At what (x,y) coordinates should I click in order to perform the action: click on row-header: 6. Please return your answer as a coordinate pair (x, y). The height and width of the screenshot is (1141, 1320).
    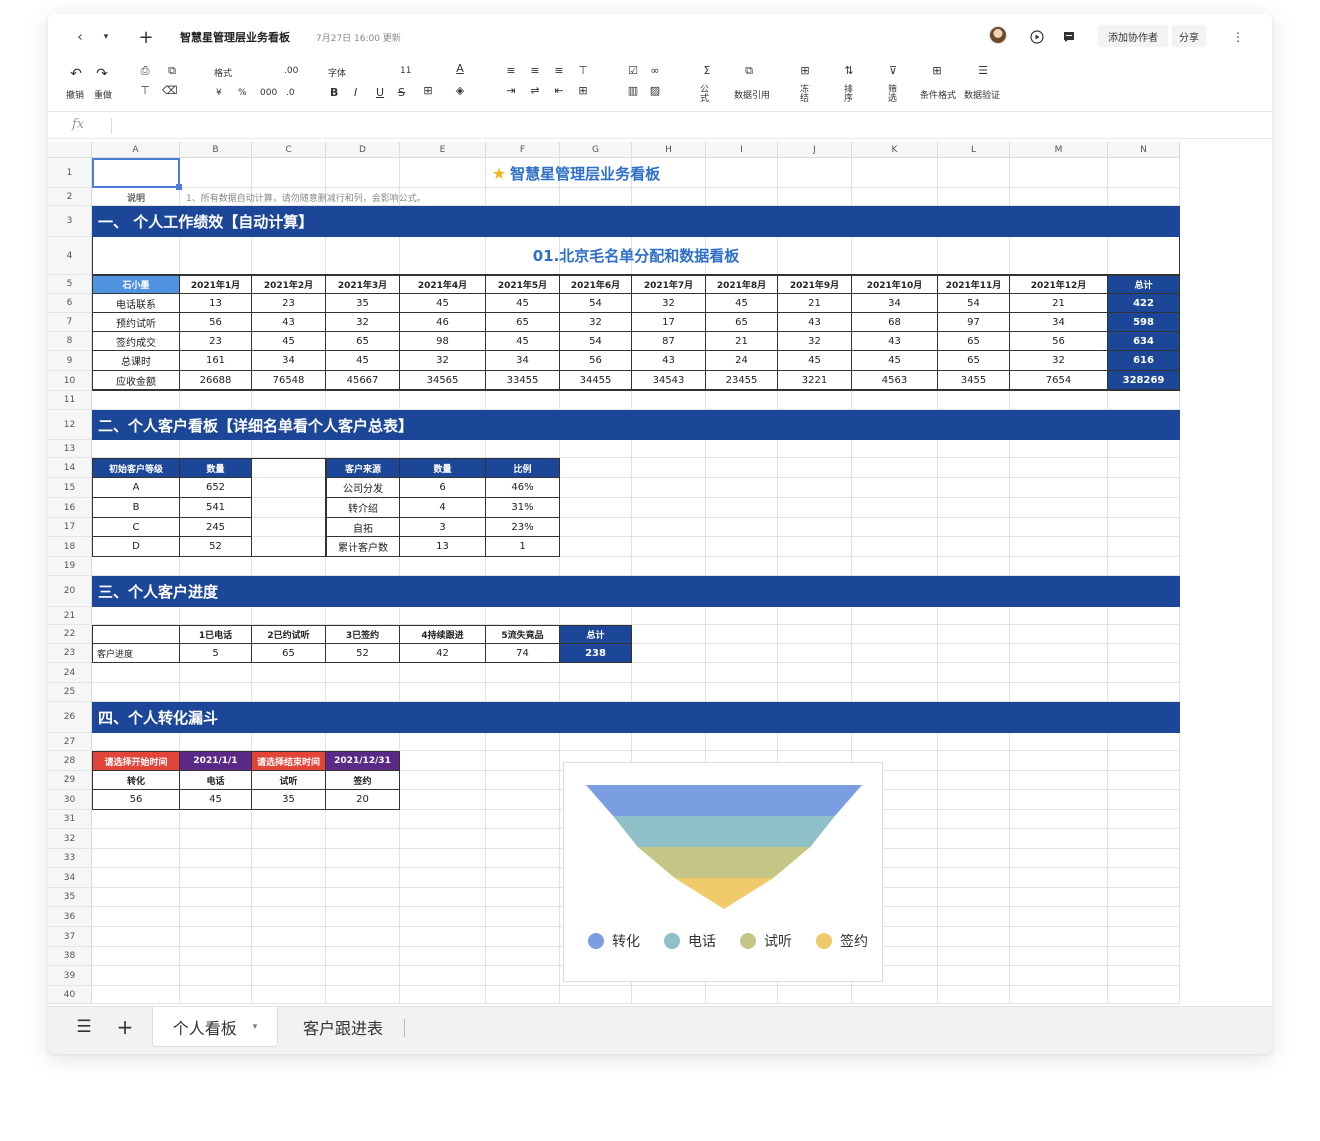
    Looking at the image, I should click on (70, 303).